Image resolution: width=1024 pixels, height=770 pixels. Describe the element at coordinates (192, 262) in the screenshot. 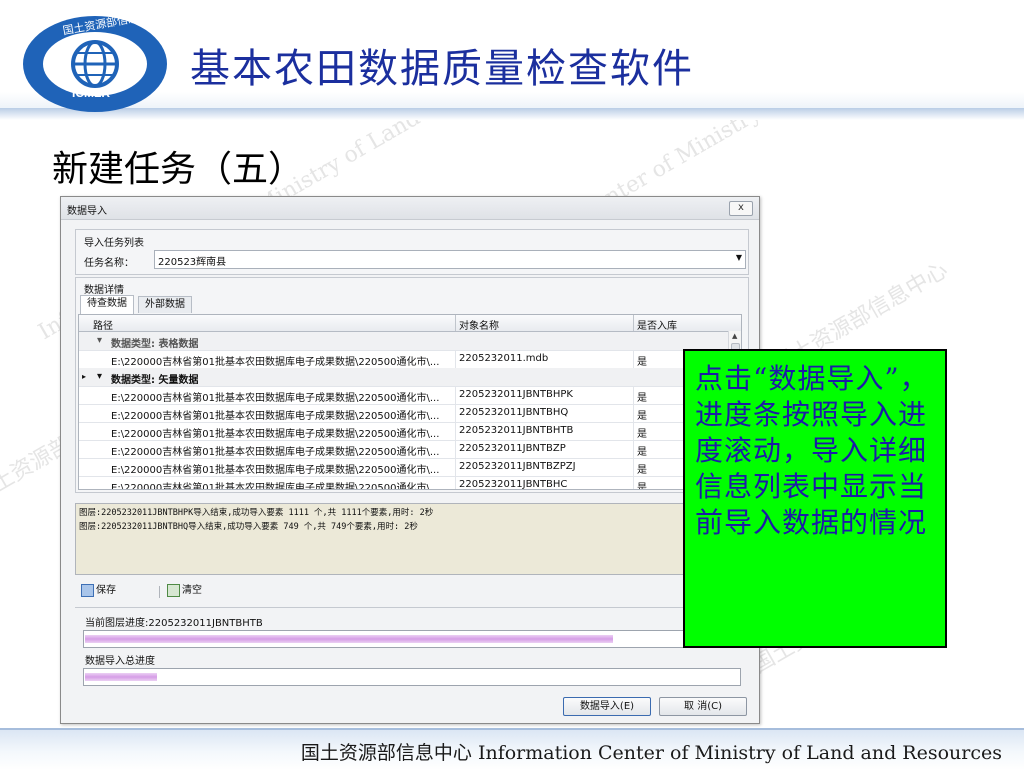

I see `task-name-value: 220523辉南县` at that location.